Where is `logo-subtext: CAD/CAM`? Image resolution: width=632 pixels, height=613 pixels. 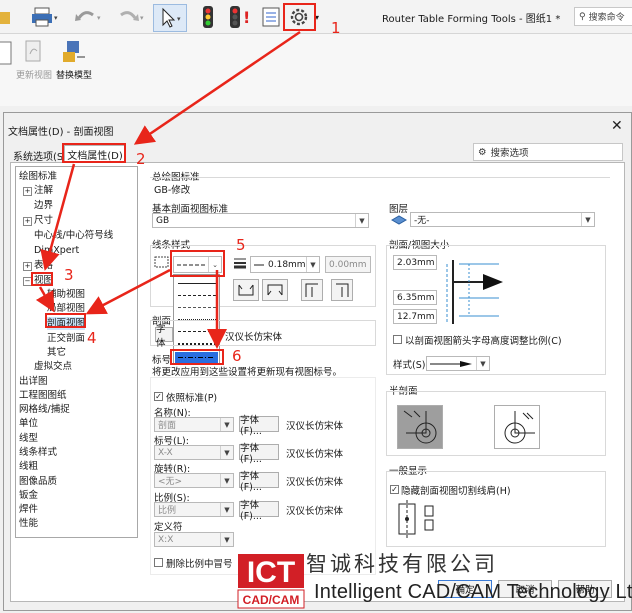 logo-subtext: CAD/CAM is located at coordinates (271, 600).